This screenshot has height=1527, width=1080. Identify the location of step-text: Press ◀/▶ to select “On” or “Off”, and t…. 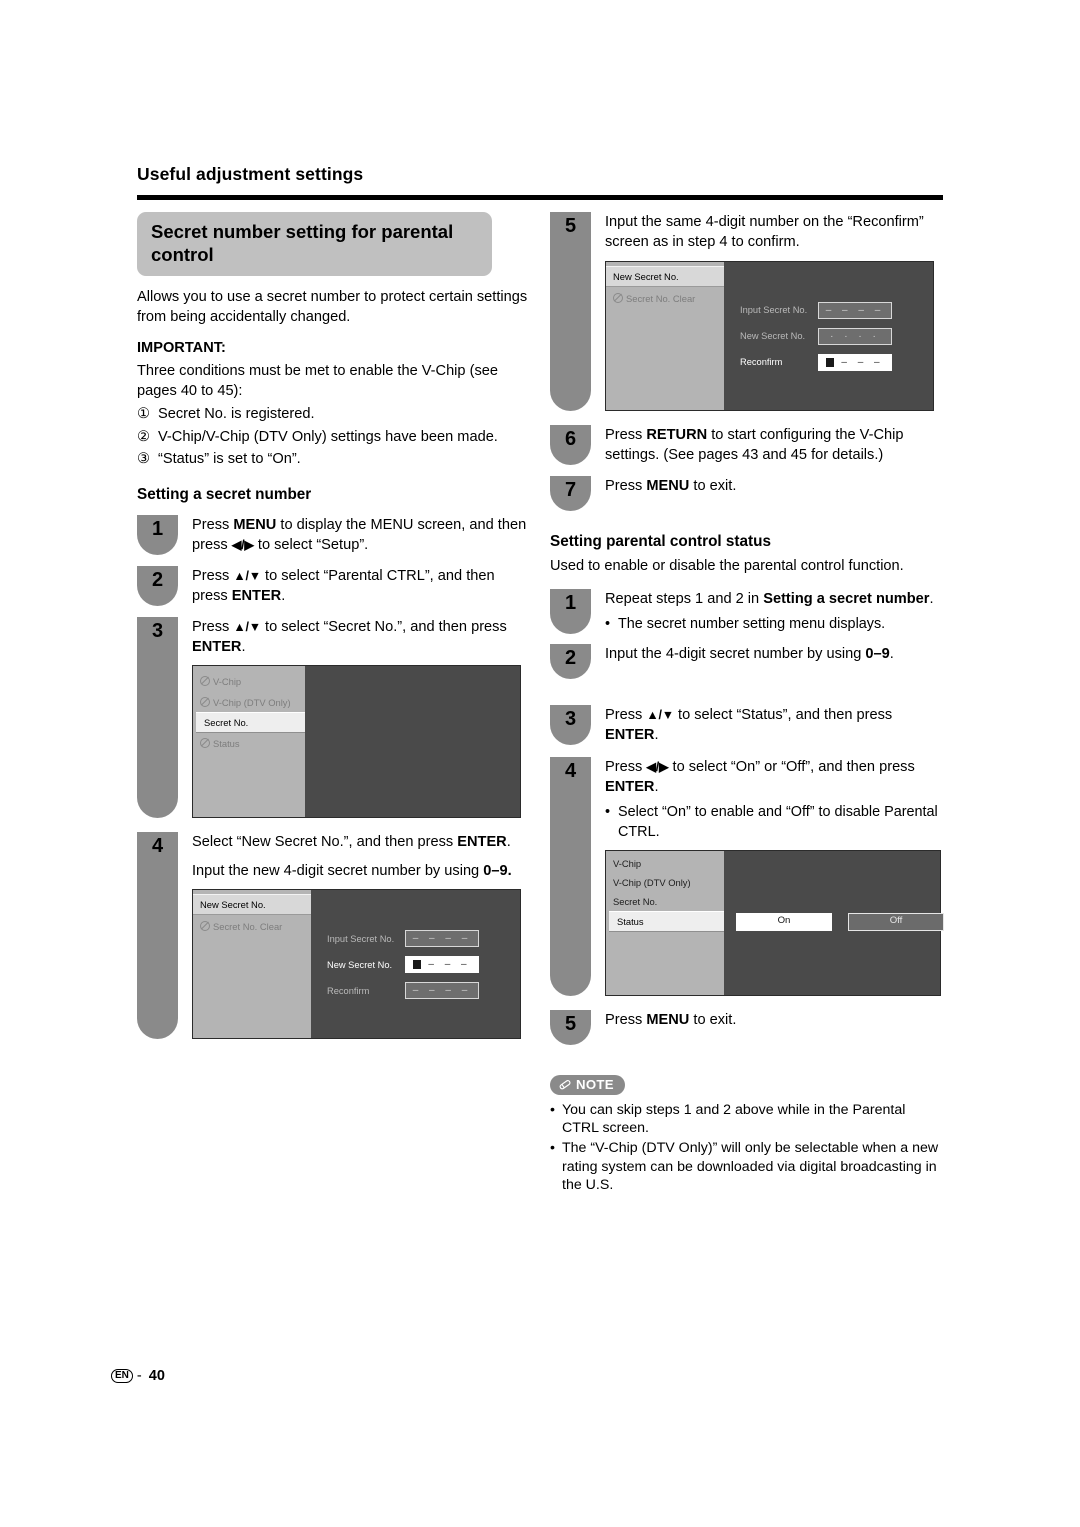
(767, 876).